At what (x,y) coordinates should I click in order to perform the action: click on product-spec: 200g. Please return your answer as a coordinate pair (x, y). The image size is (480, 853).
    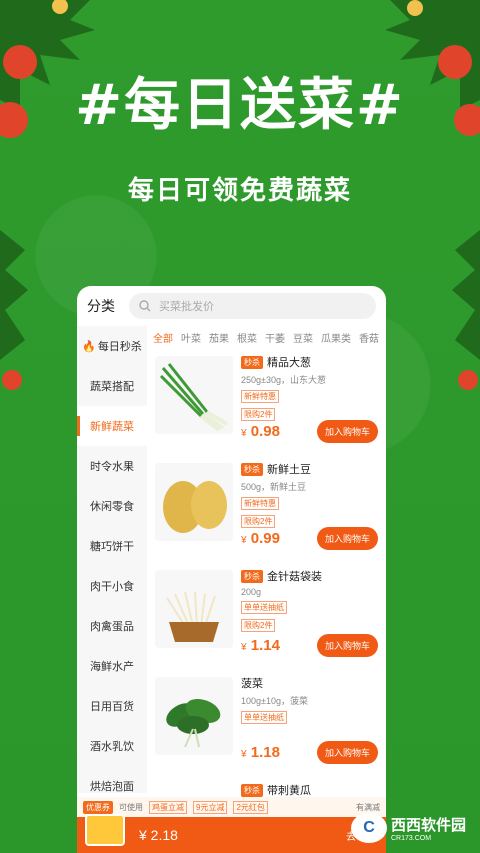
    Looking at the image, I should click on (251, 592).